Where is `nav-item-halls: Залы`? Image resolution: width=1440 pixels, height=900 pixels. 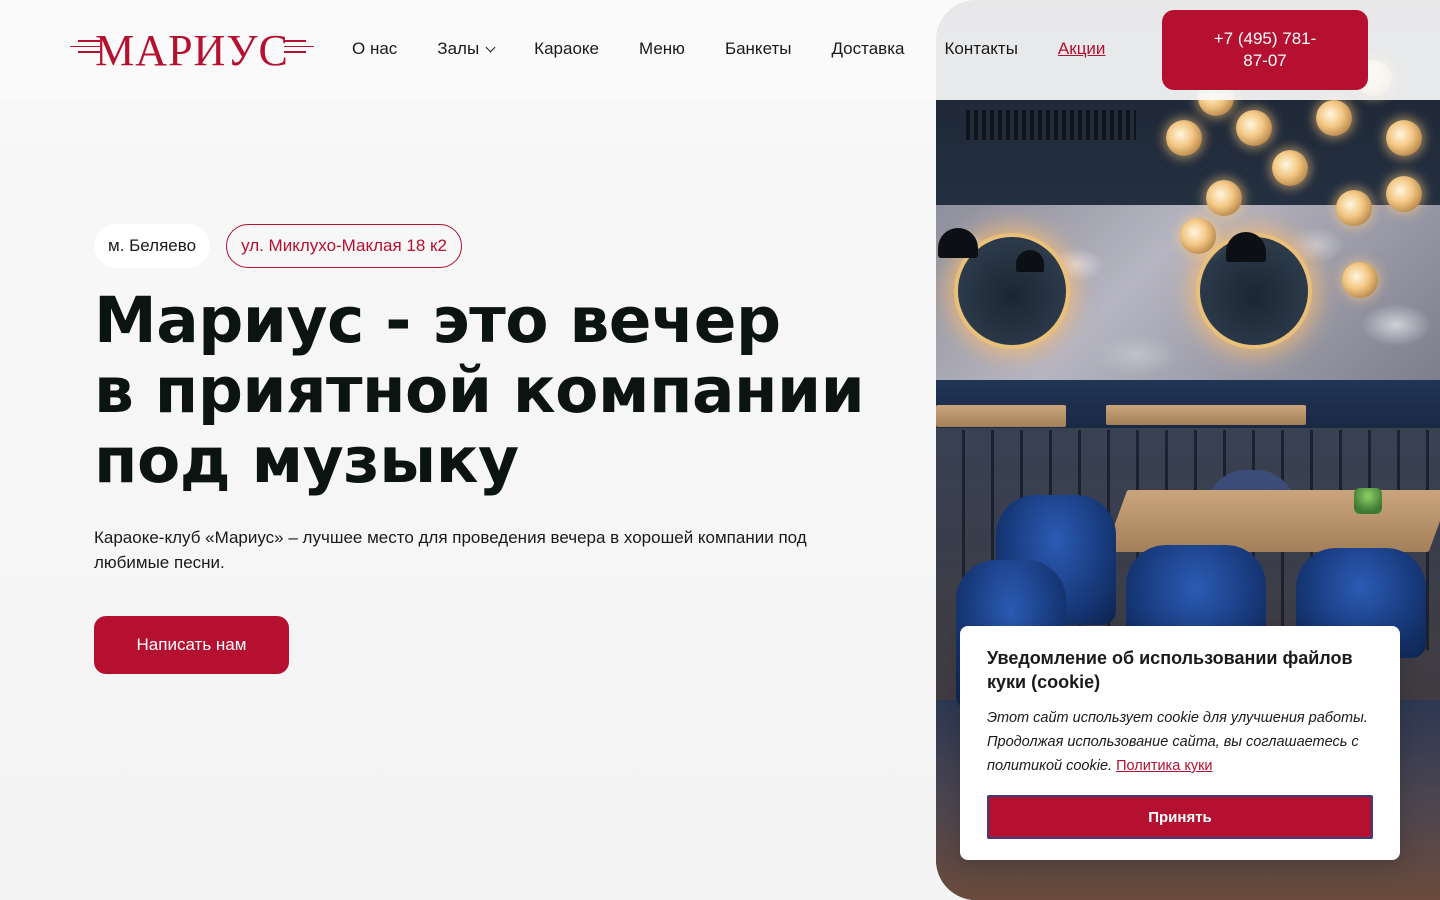 nav-item-halls: Залы is located at coordinates (466, 49).